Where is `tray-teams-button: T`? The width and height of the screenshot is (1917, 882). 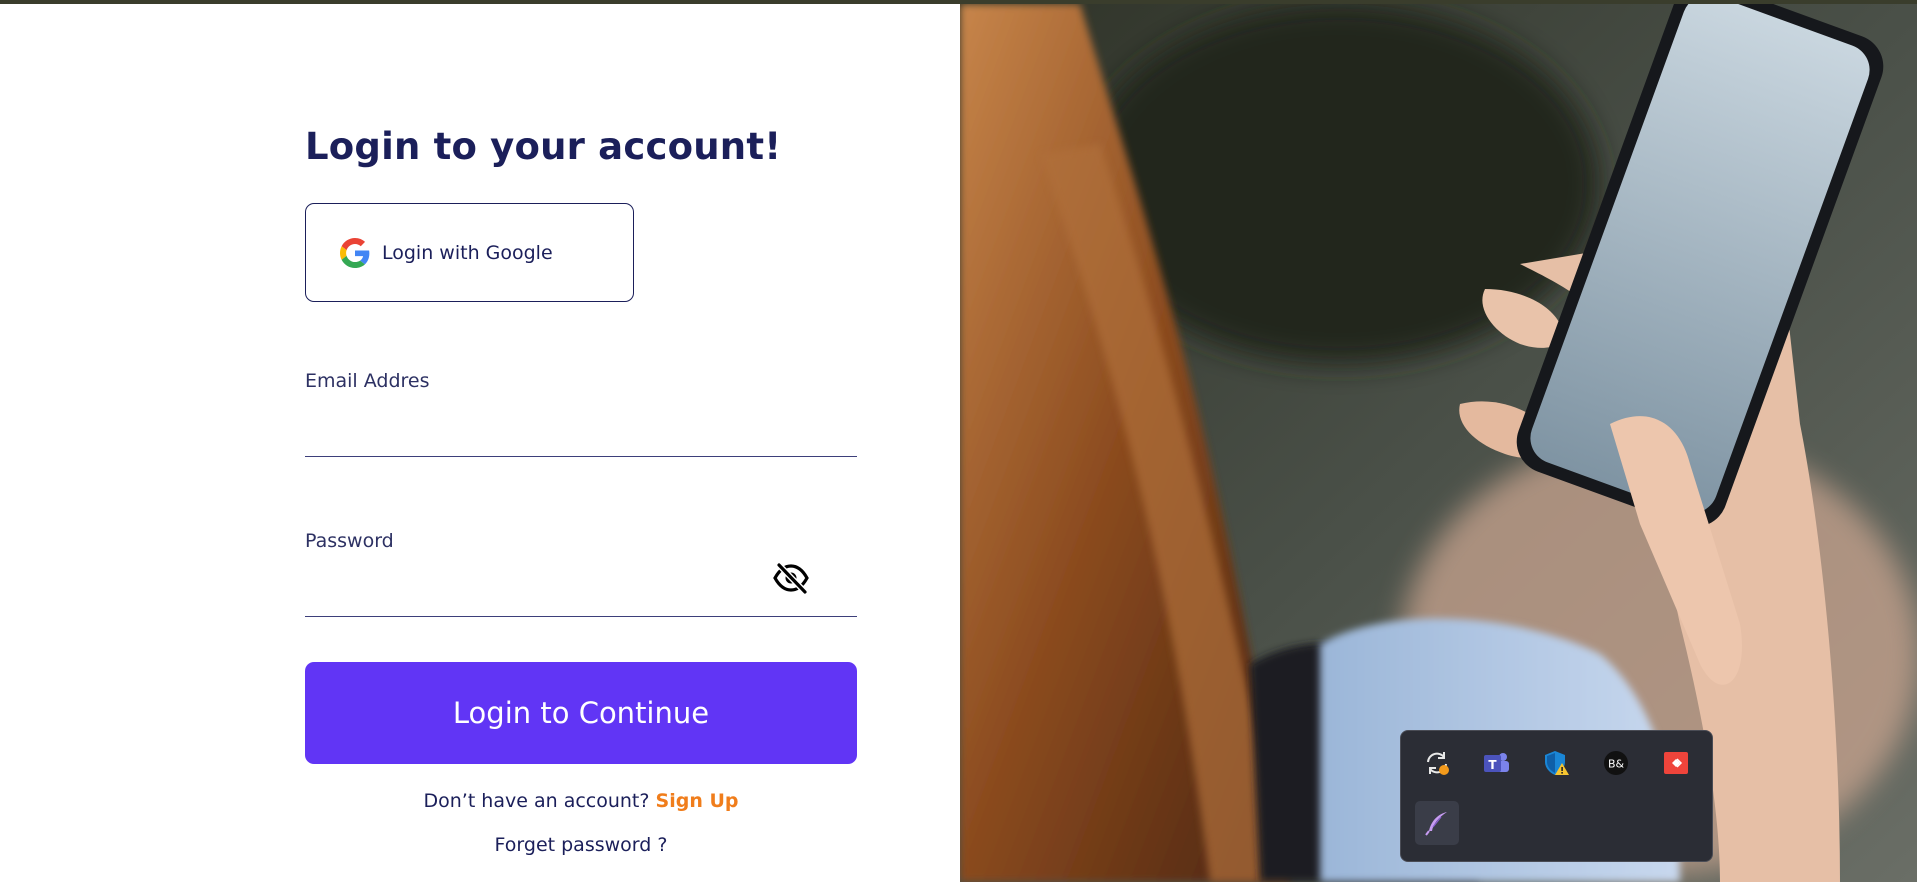
tray-teams-button: T is located at coordinates (1496, 763).